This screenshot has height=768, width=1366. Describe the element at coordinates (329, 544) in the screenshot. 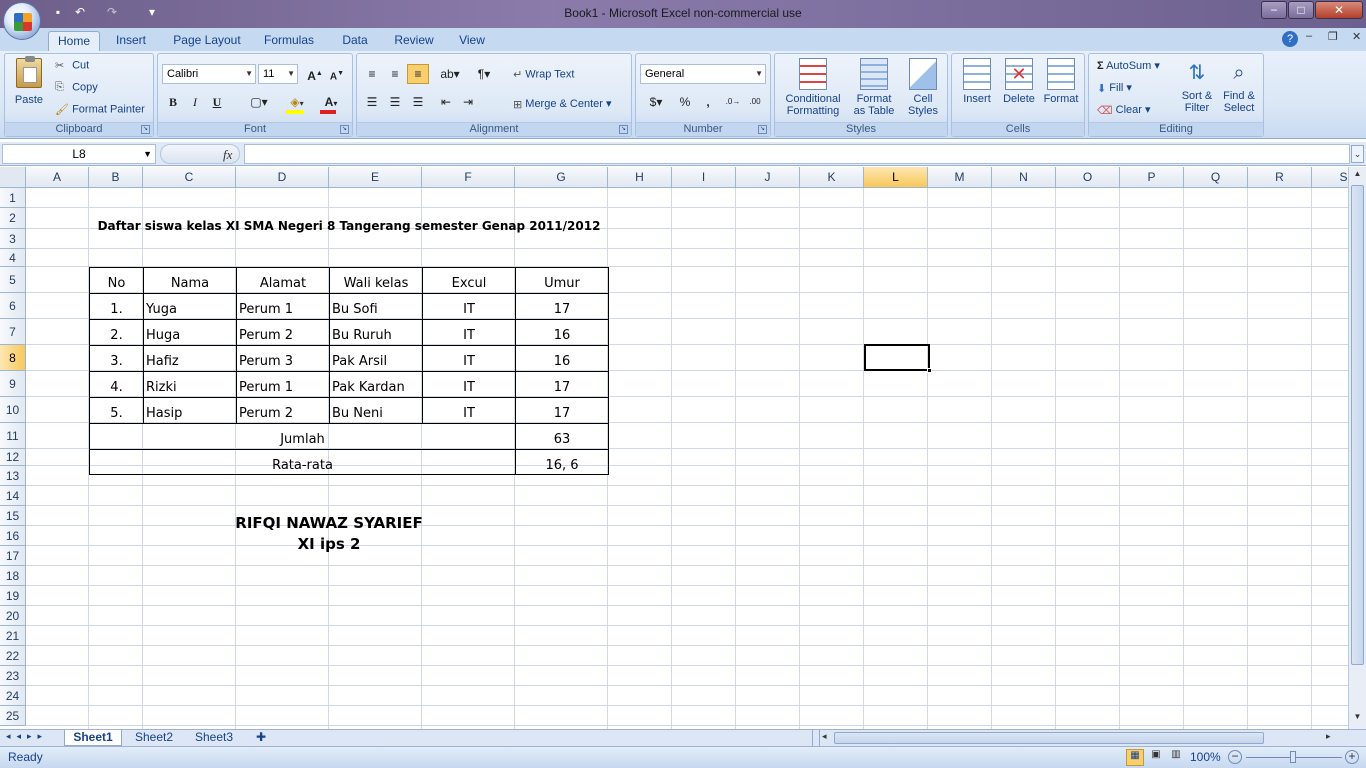

I see `author-class: XI ips 2` at that location.